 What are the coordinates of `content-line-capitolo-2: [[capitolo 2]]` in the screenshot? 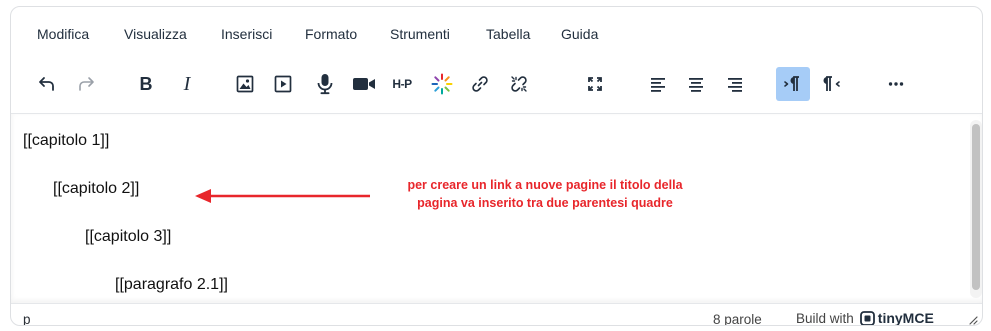 It's located at (96, 189).